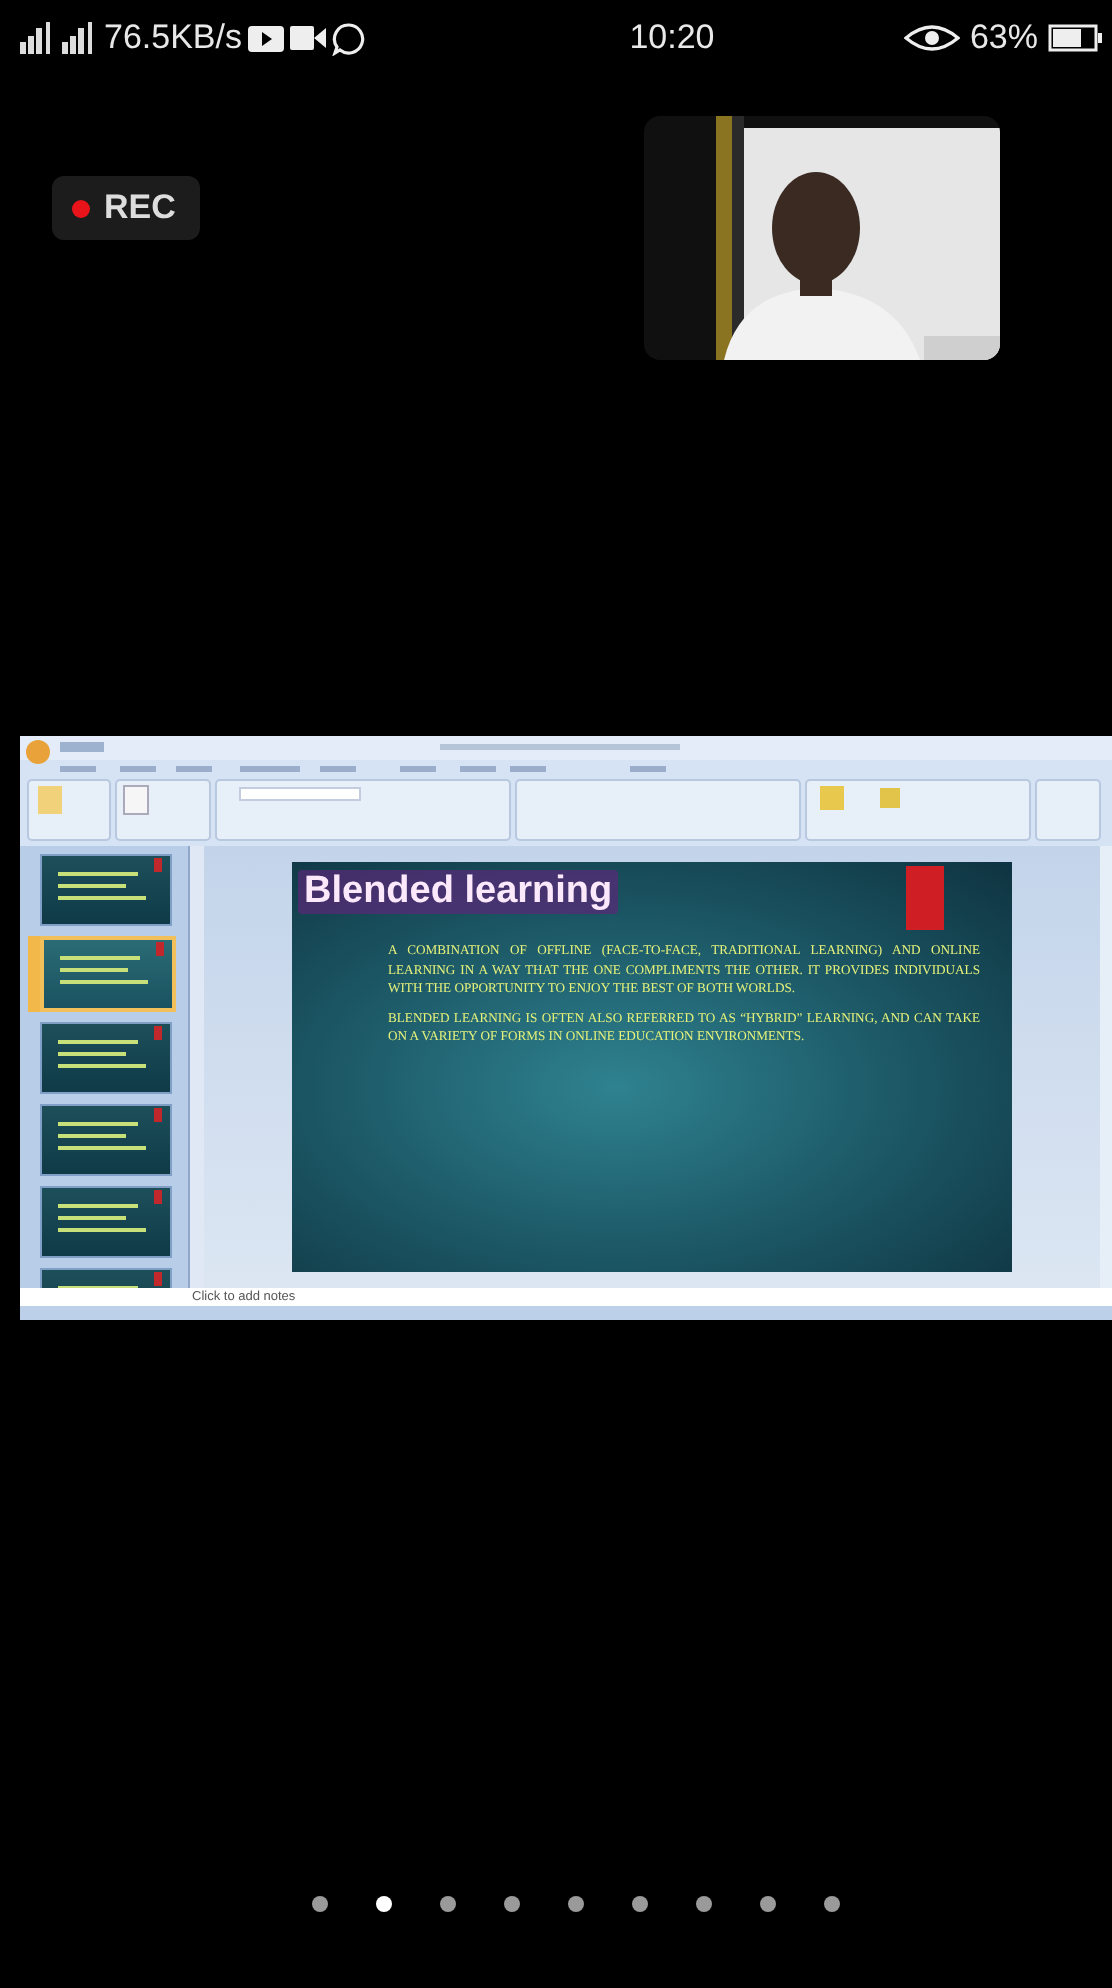  I want to click on battery-icon, so click(1076, 38).